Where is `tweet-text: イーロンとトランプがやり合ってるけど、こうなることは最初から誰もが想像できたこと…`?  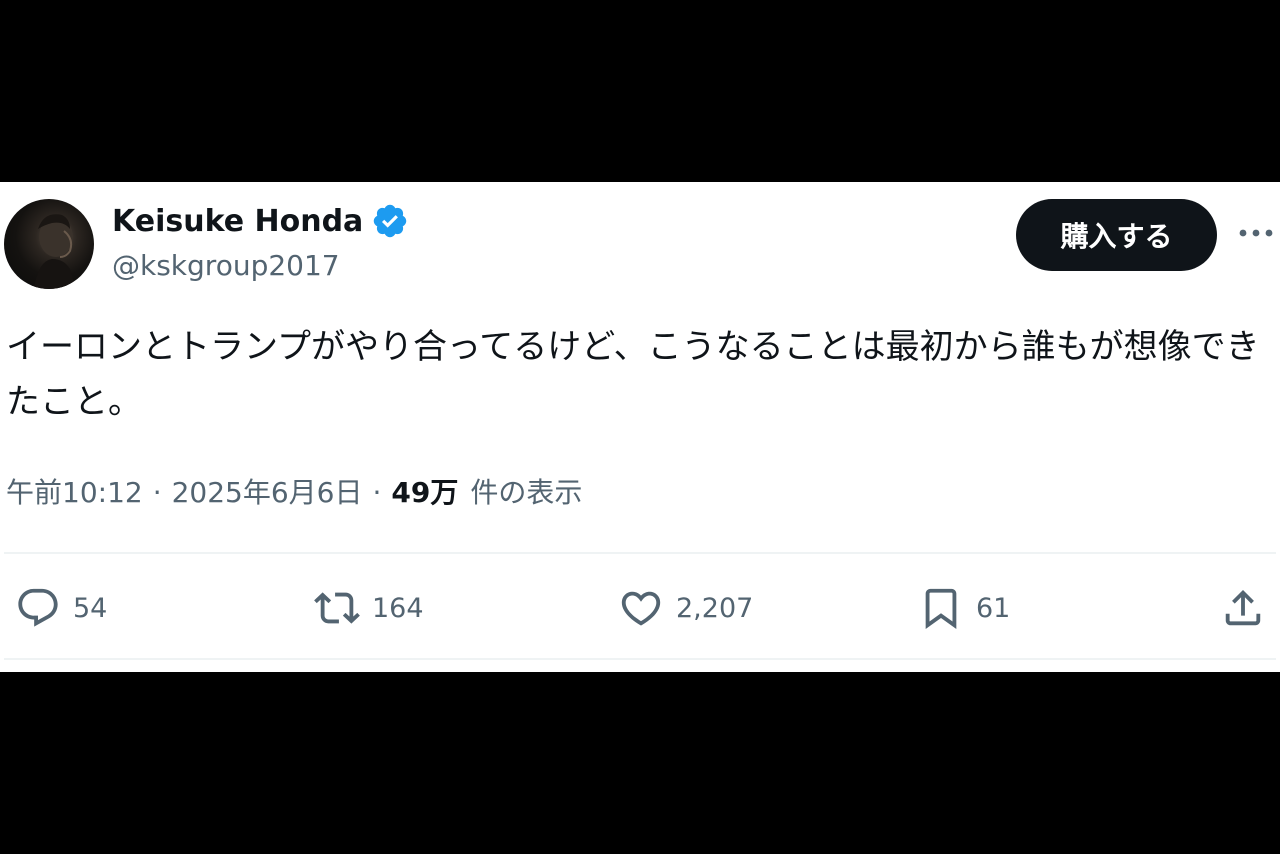 tweet-text: イーロンとトランプがやり合ってるけど、こうなることは最初から誰もが想像できたこと… is located at coordinates (633, 374).